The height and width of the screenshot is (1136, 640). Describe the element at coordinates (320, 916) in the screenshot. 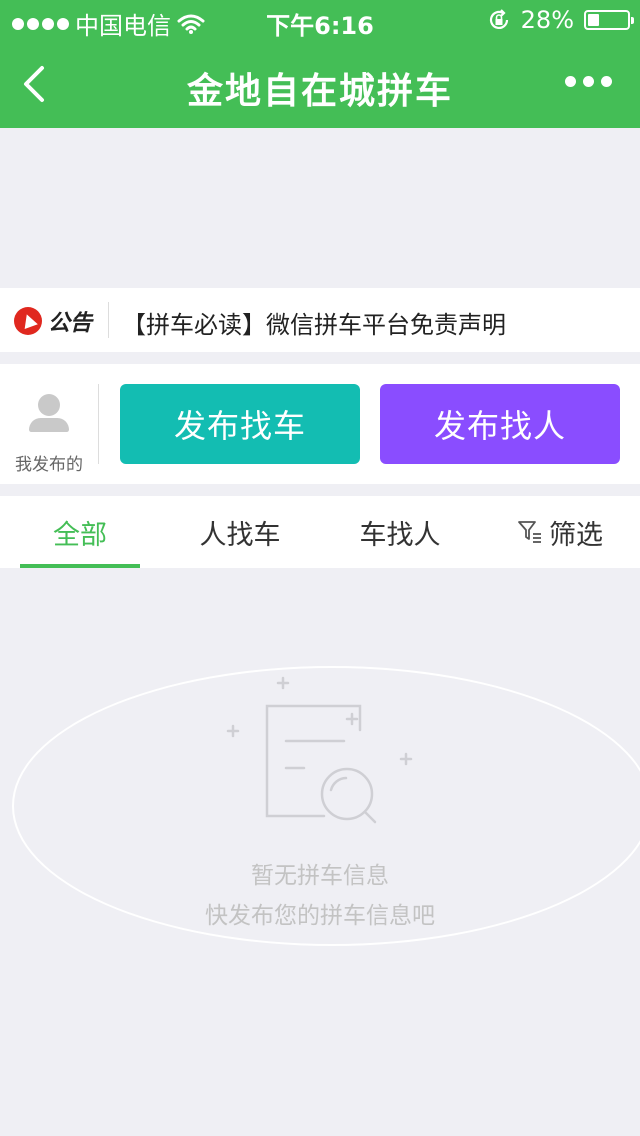

I see `empty-subtitle: 快发布您的拼车信息吧` at that location.